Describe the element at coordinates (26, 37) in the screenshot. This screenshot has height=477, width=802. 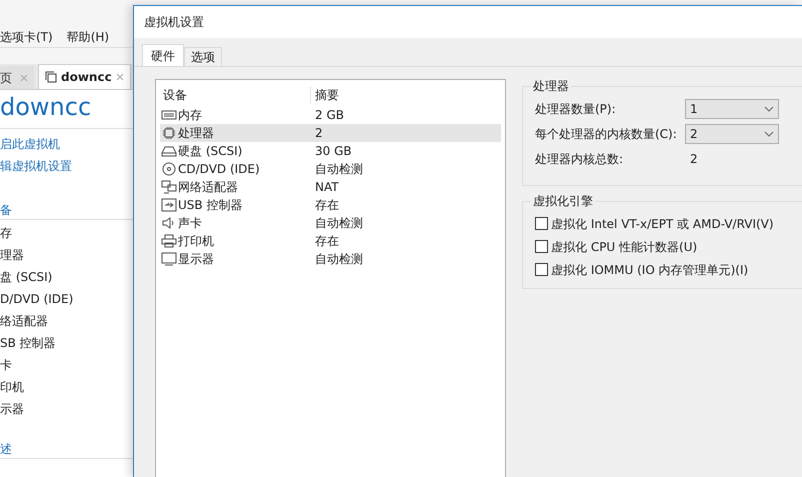
I see `menu-item: 选项卡(T)` at that location.